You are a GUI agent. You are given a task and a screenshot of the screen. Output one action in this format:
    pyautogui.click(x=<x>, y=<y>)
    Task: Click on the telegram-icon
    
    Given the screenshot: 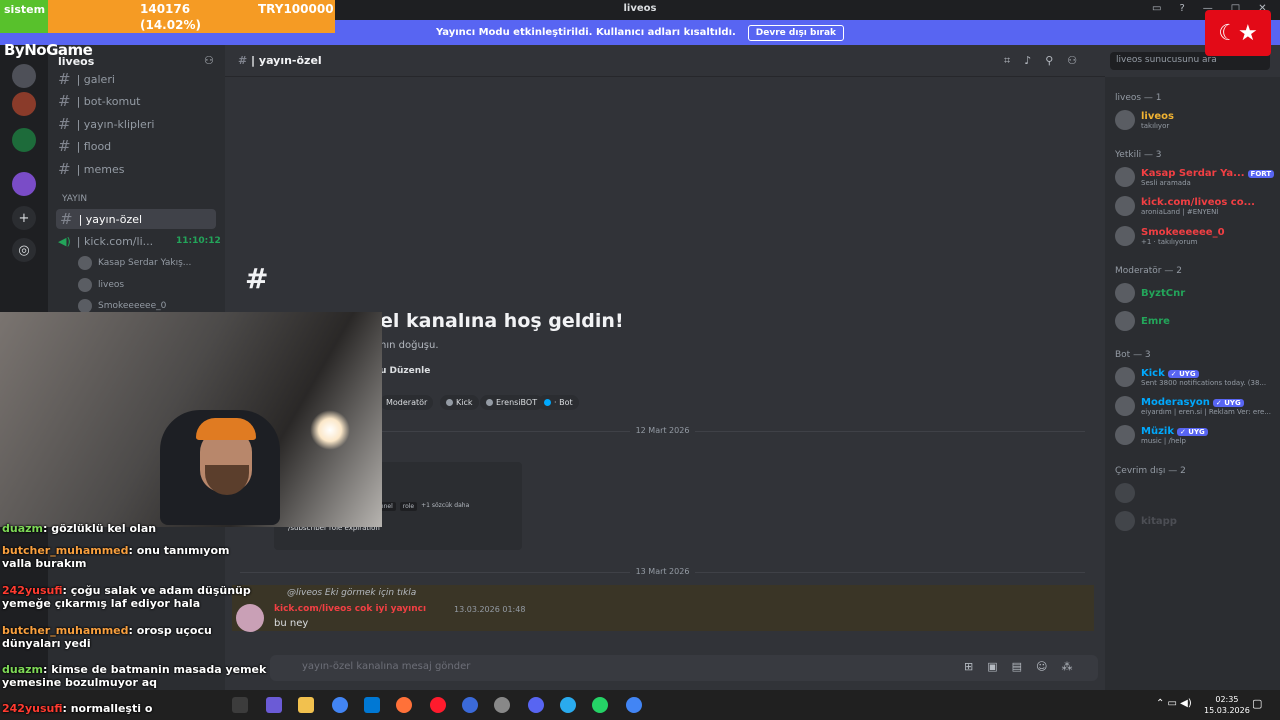 What is the action you would take?
    pyautogui.click(x=568, y=705)
    